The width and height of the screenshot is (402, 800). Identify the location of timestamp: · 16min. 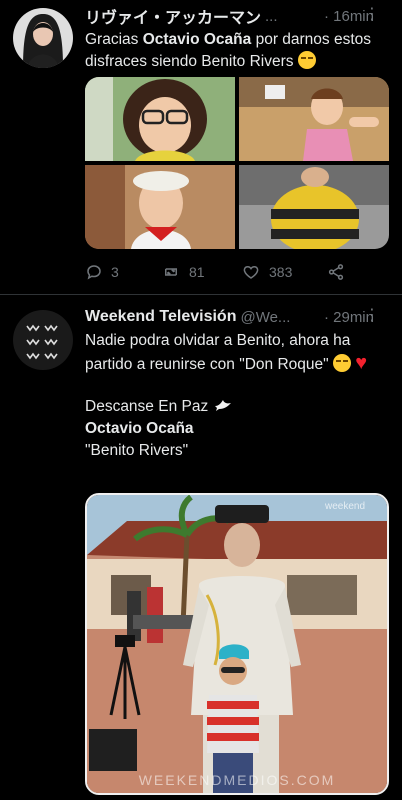
(358, 16).